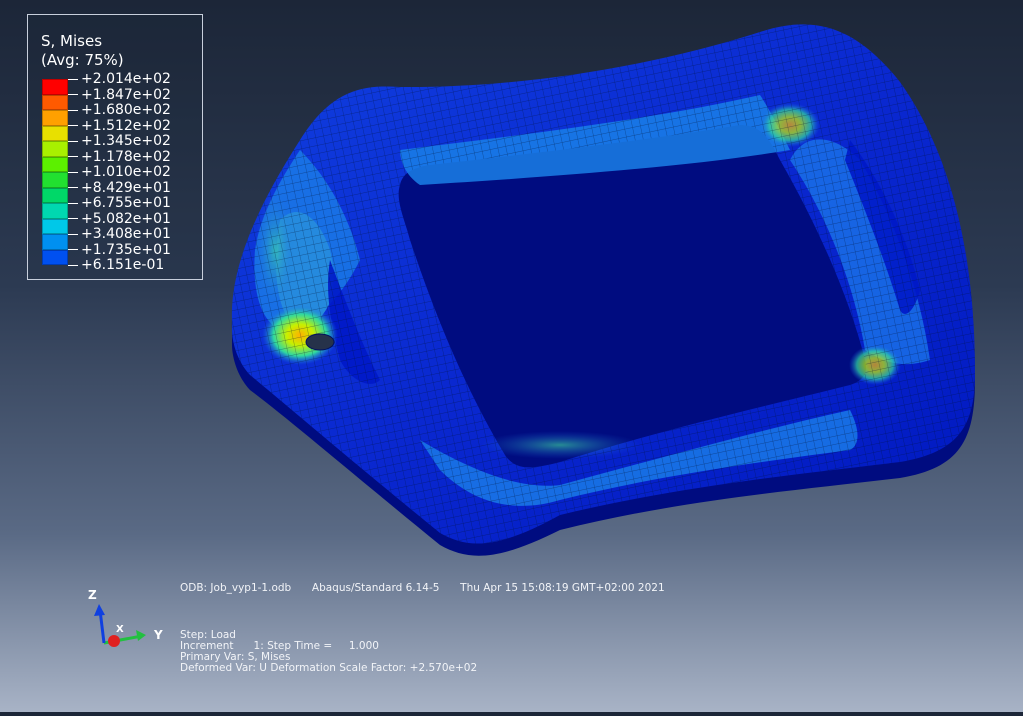  Describe the element at coordinates (562, 588) in the screenshot. I see `run-timestamp: Thu Apr 15 15:08:19 GMT+02:00 2021` at that location.